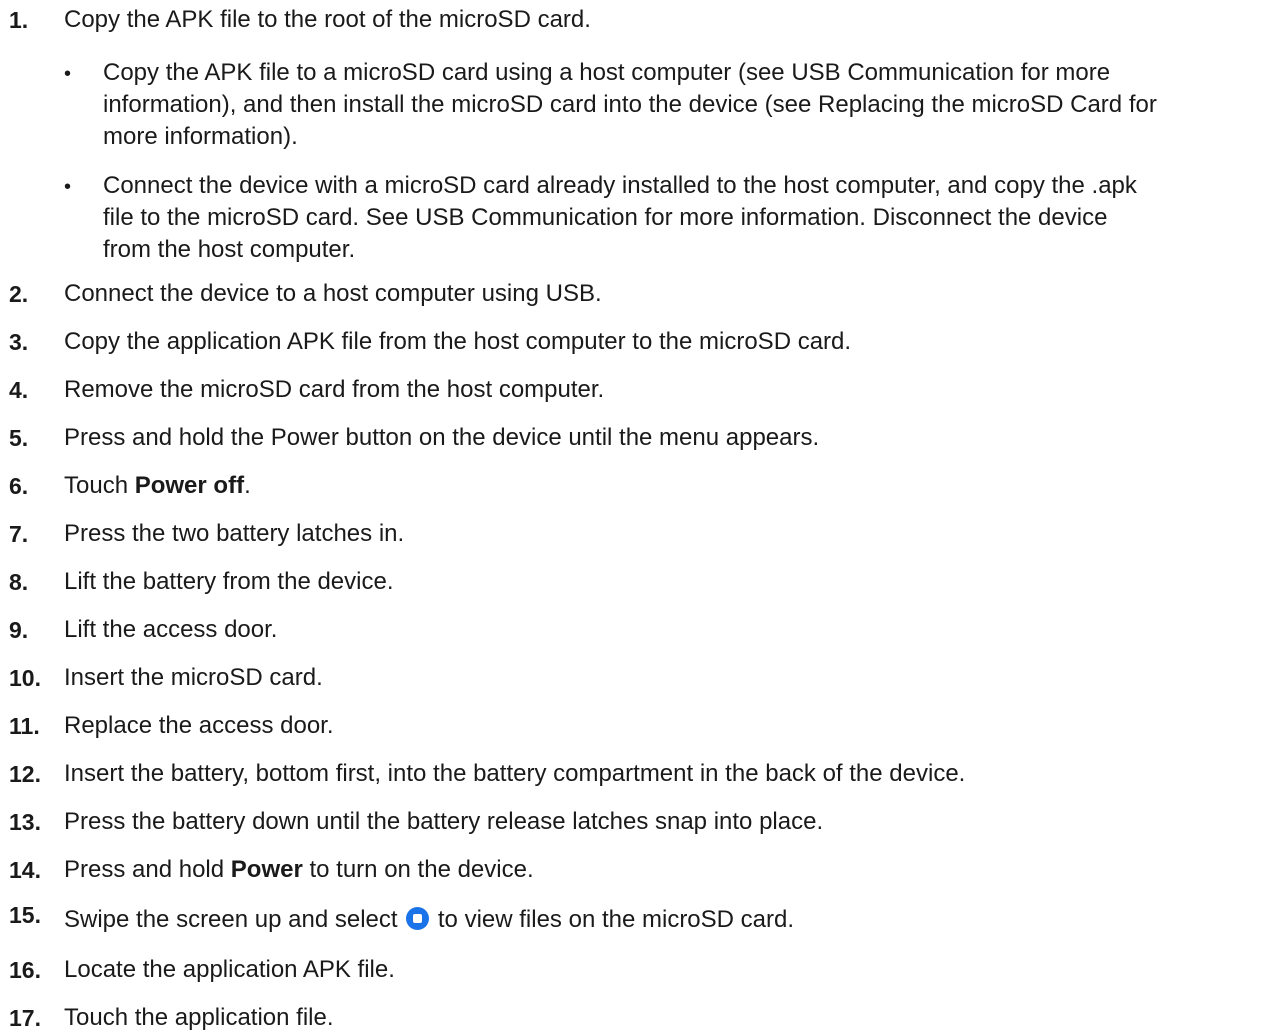  Describe the element at coordinates (613, 919) in the screenshot. I see `step-text-post: to view files on the microSD card.` at that location.